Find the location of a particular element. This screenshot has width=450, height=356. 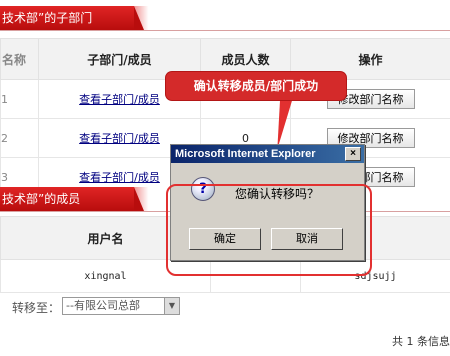

success-callout: 确认转移成员/部门成功 is located at coordinates (256, 86).